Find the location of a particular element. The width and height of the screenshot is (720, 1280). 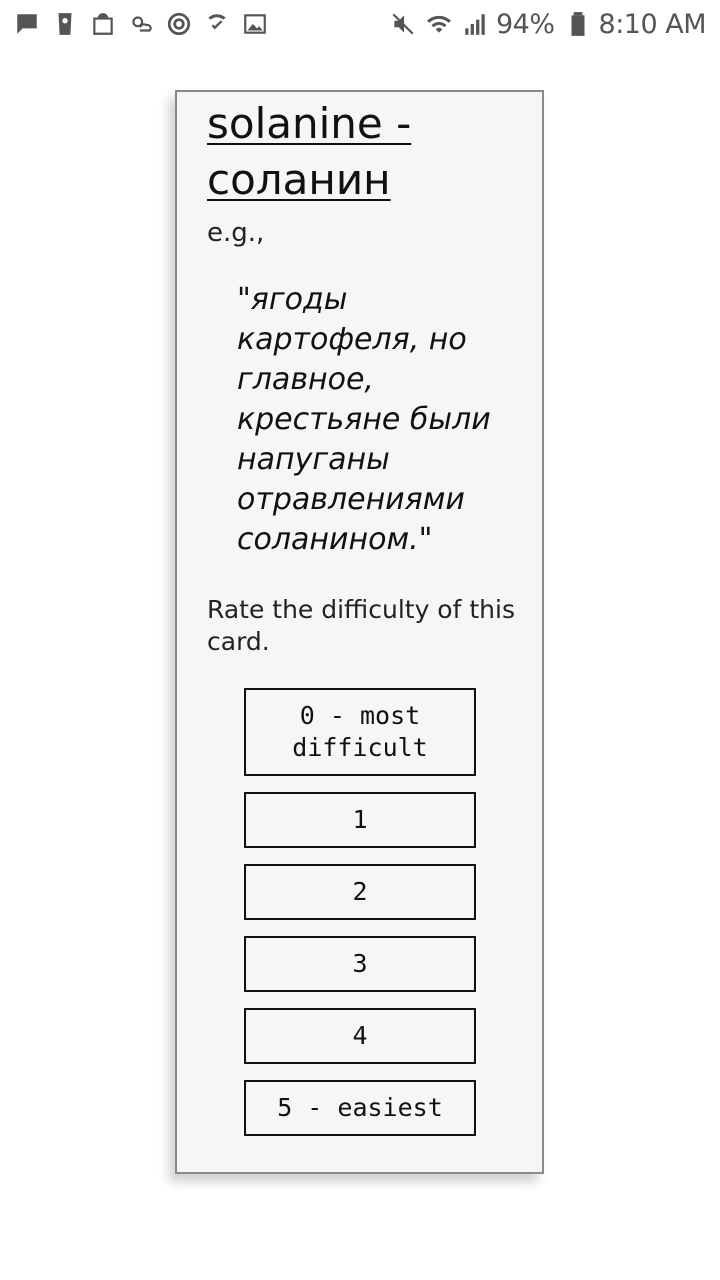

status-left-icons is located at coordinates (147, 24).